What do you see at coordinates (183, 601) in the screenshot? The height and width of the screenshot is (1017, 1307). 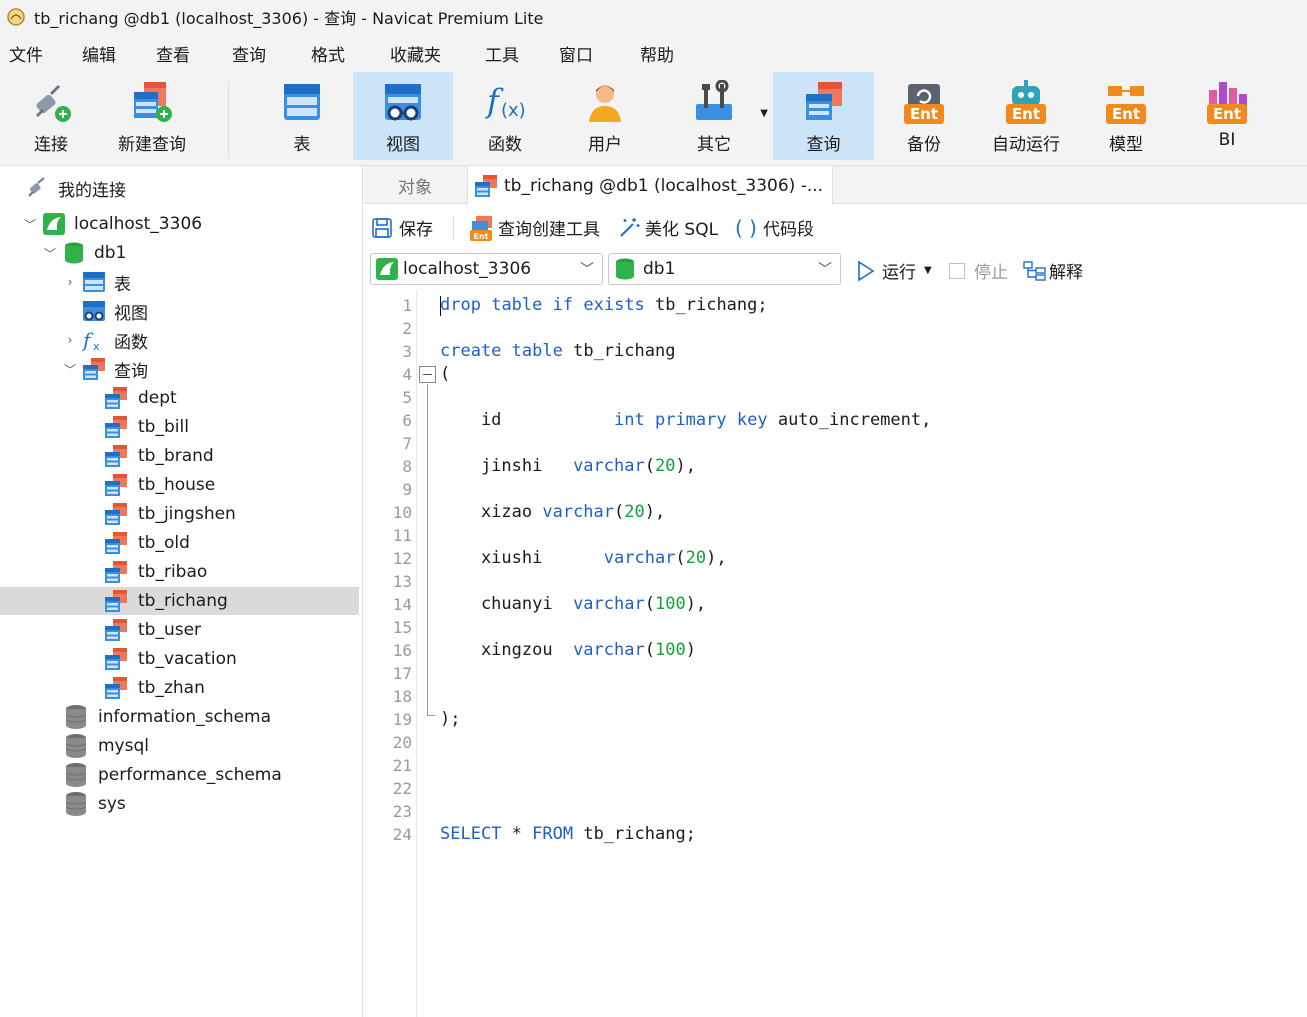 I see `query-item-label: tb_richang` at bounding box center [183, 601].